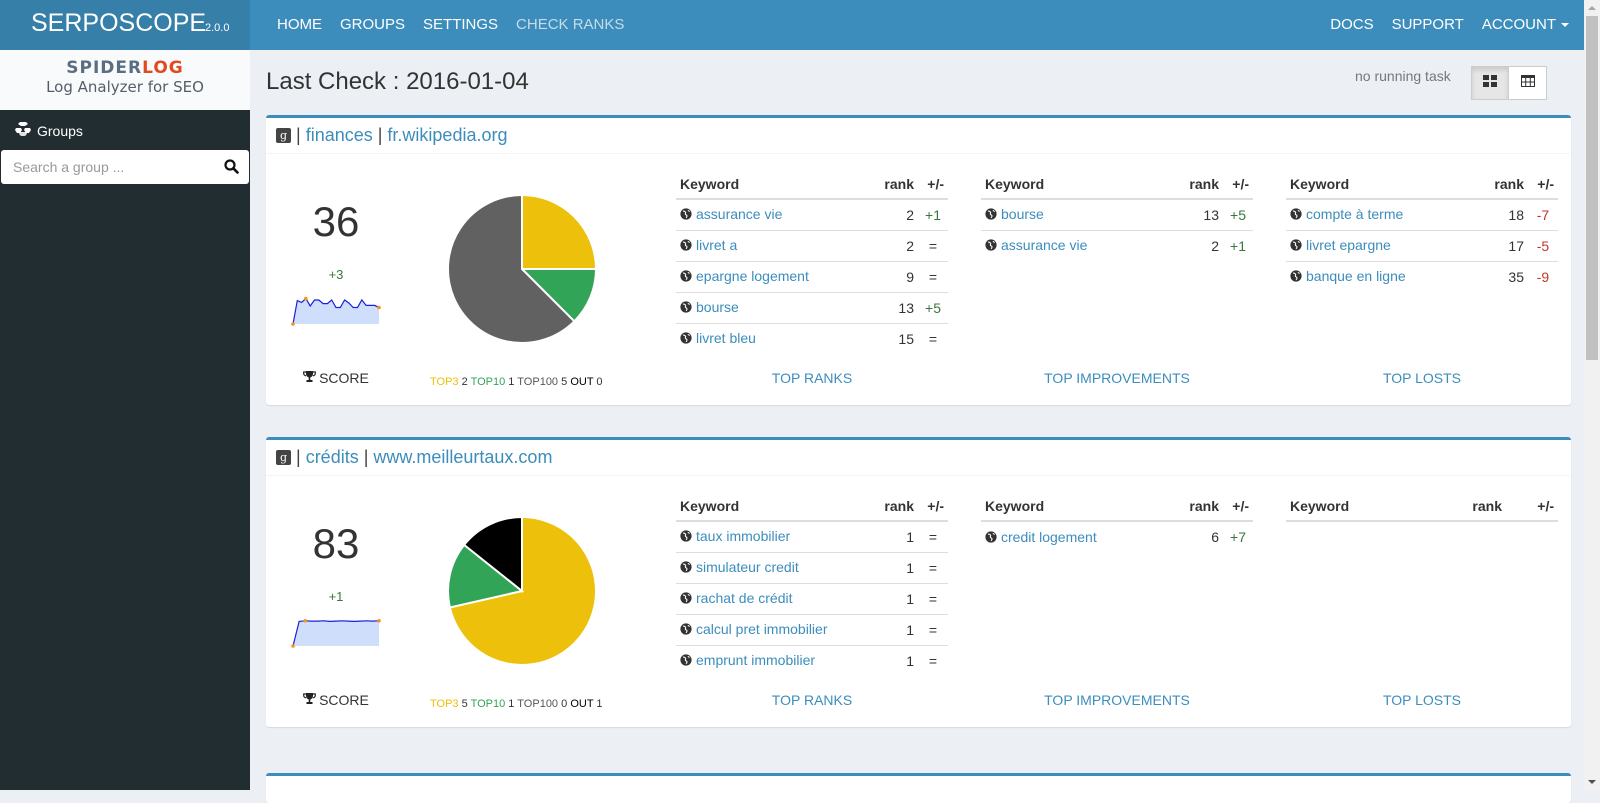  What do you see at coordinates (743, 536) in the screenshot?
I see `keyword-link: taux immobilier` at bounding box center [743, 536].